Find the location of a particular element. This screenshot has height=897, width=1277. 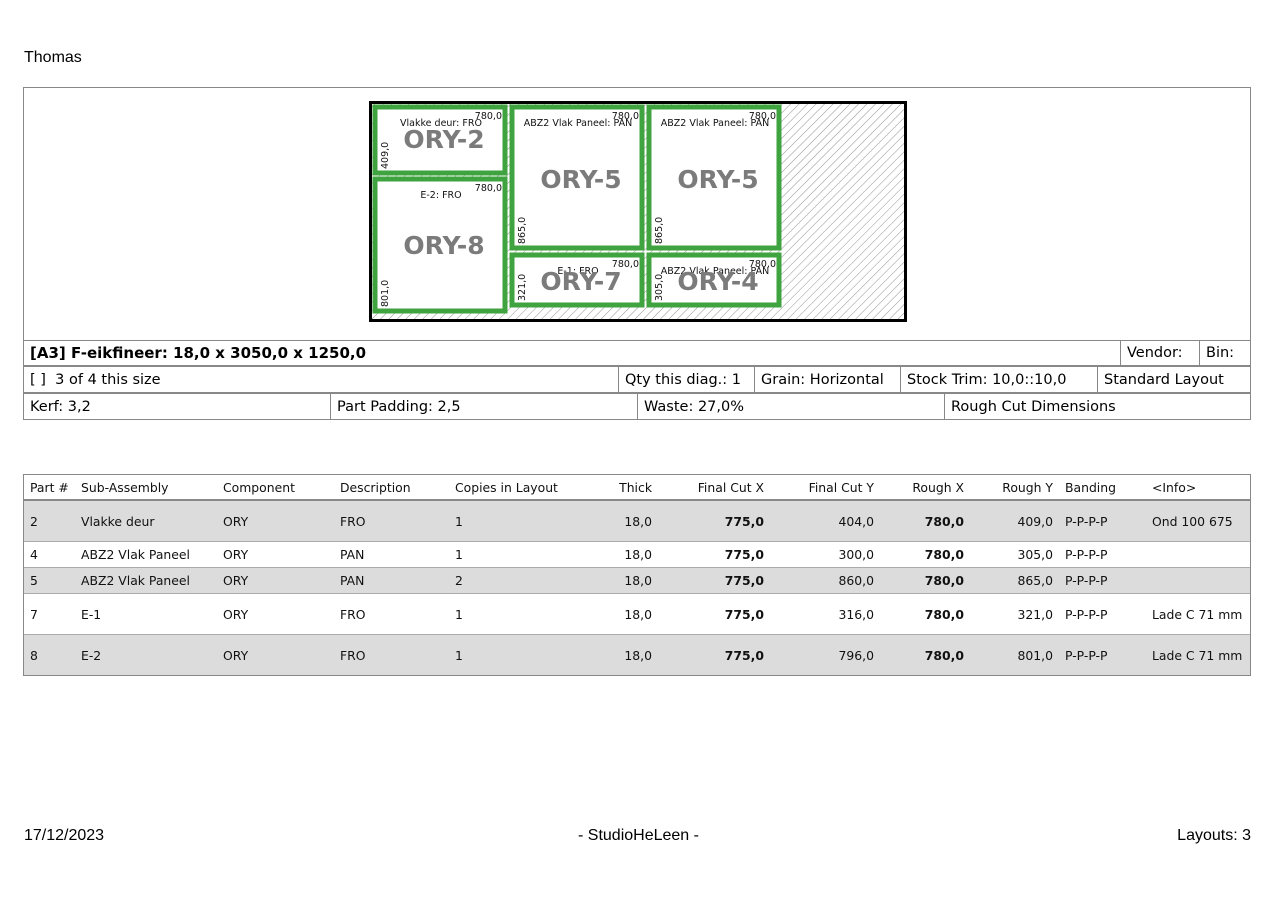

layout-type-cell: Standard Layout is located at coordinates (1174, 379).